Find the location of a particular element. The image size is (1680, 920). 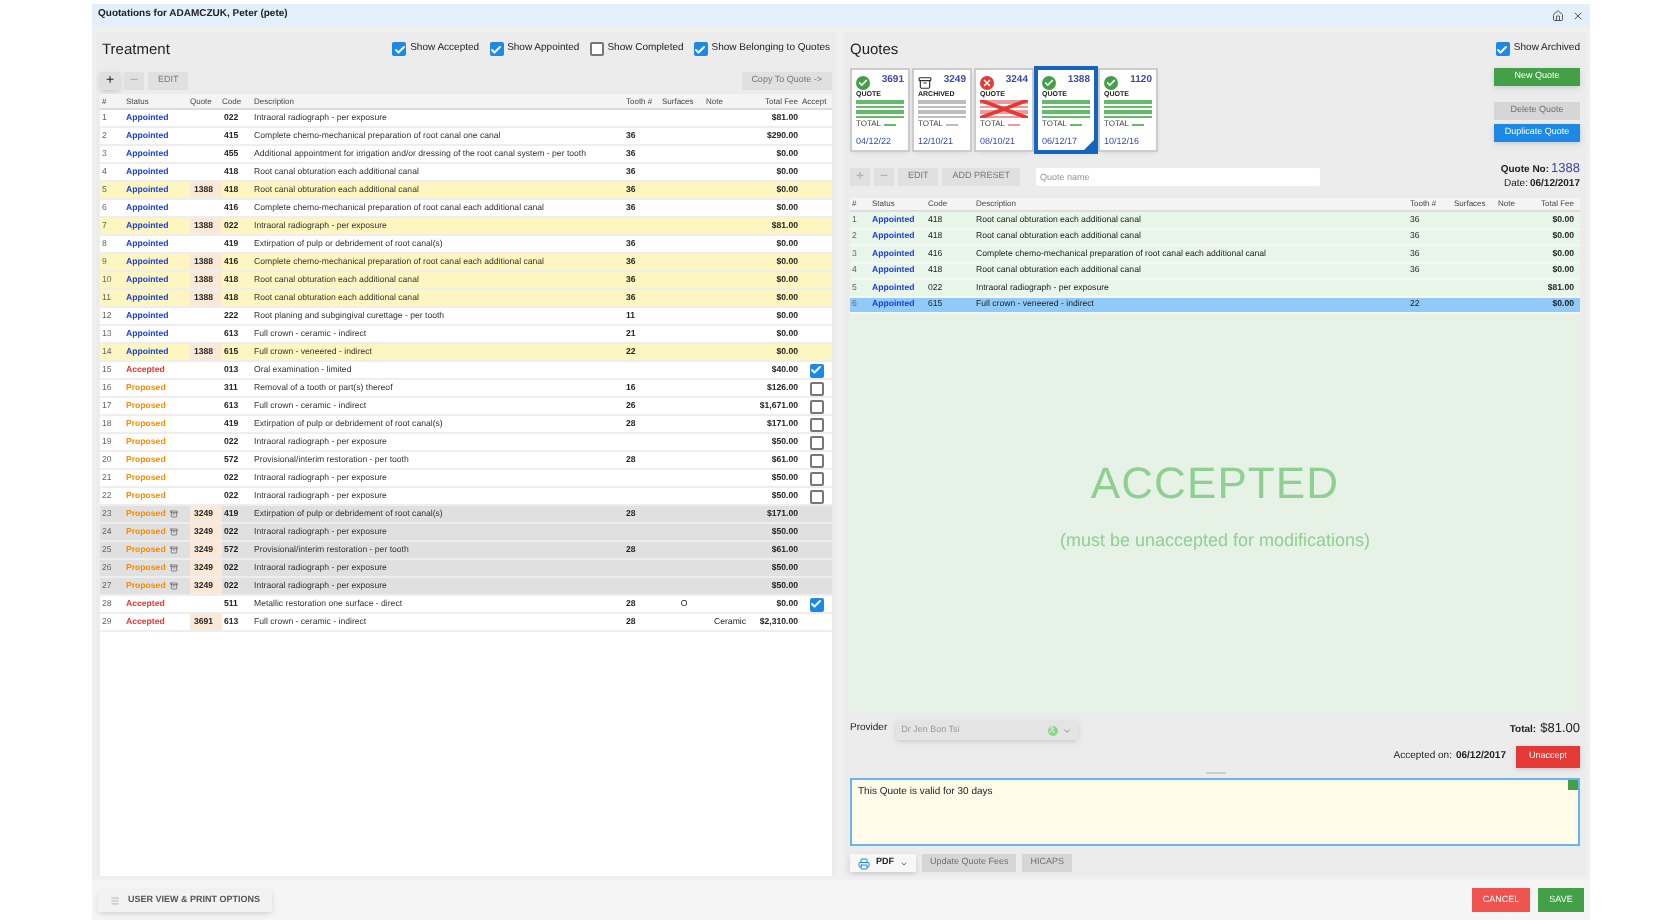

watermark-note: (must be unaccepted for modifications) is located at coordinates (1215, 541).